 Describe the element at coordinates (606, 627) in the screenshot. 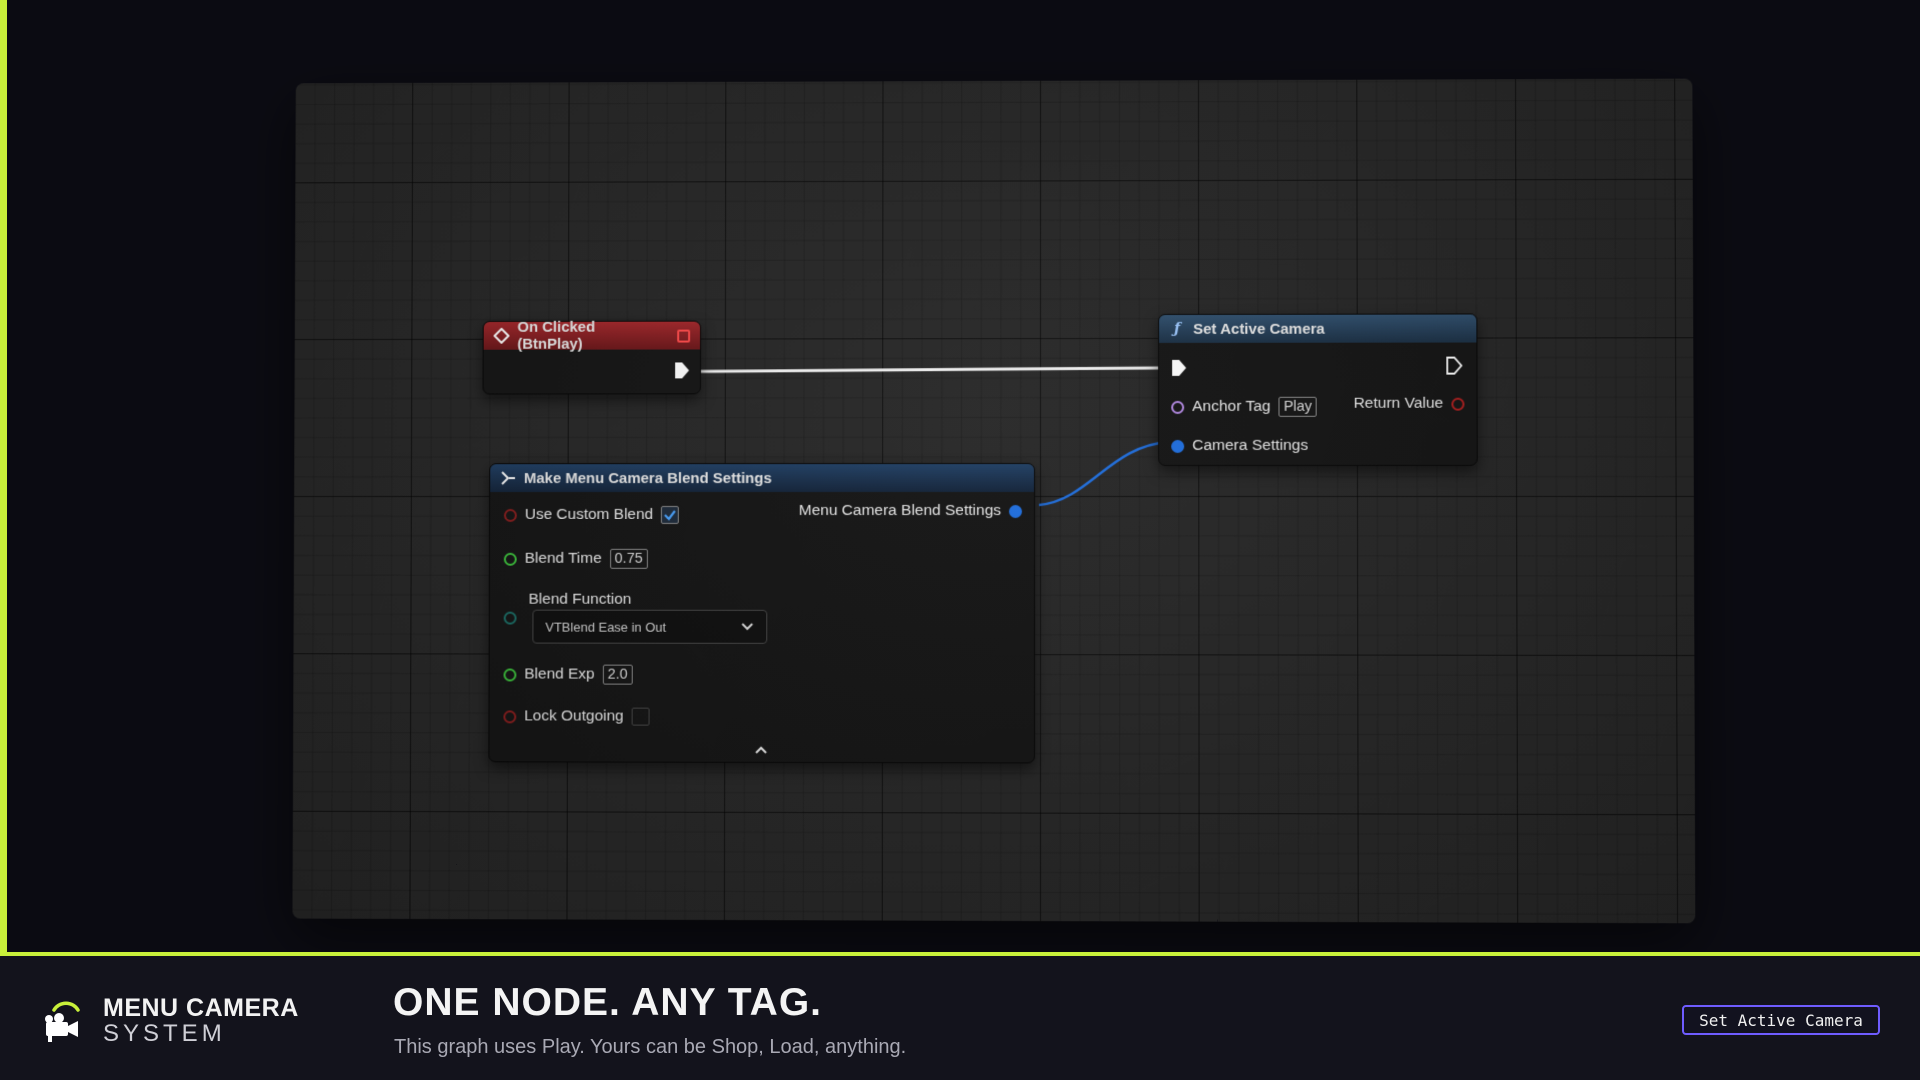

I see `blend-function-value: VTBlend Ease in Out` at that location.